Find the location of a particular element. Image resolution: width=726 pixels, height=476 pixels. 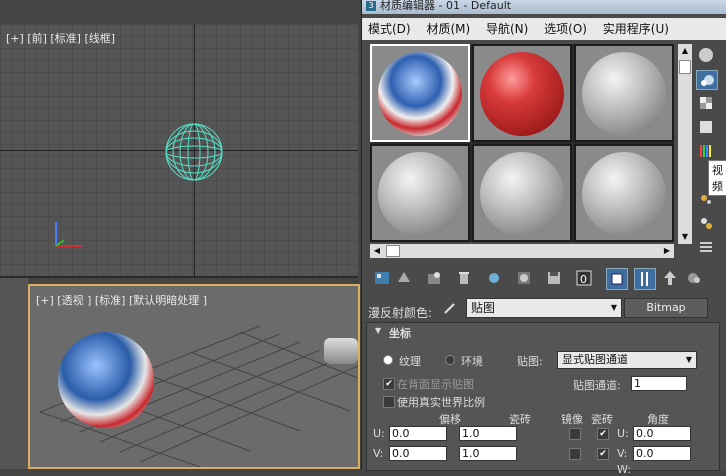

save-icon is located at coordinates (554, 278).